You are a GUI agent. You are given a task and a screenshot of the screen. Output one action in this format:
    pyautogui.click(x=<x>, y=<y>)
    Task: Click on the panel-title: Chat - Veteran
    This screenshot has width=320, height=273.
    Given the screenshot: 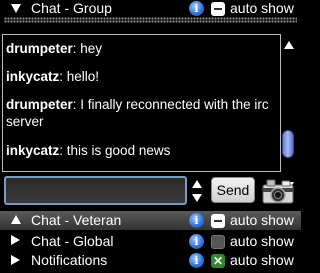 What is the action you would take?
    pyautogui.click(x=76, y=220)
    